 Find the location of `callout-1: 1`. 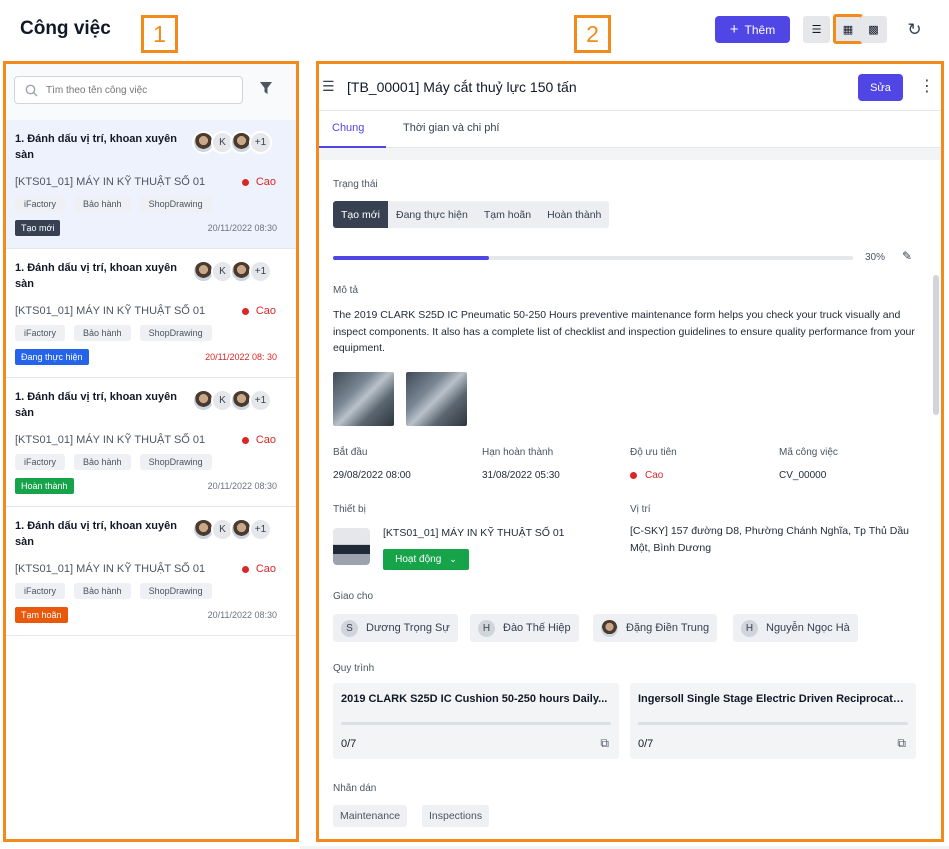

callout-1: 1 is located at coordinates (159, 34).